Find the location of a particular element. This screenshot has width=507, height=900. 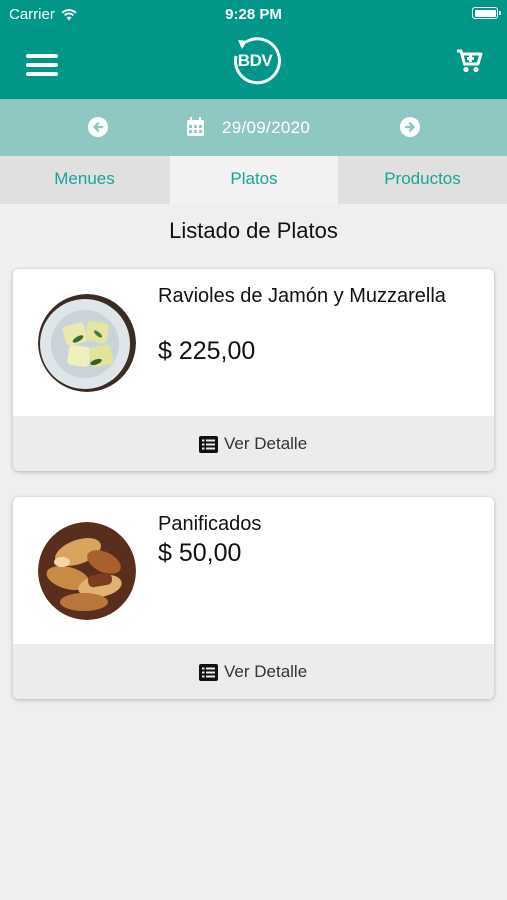

tab-platos: Platos is located at coordinates (254, 180).